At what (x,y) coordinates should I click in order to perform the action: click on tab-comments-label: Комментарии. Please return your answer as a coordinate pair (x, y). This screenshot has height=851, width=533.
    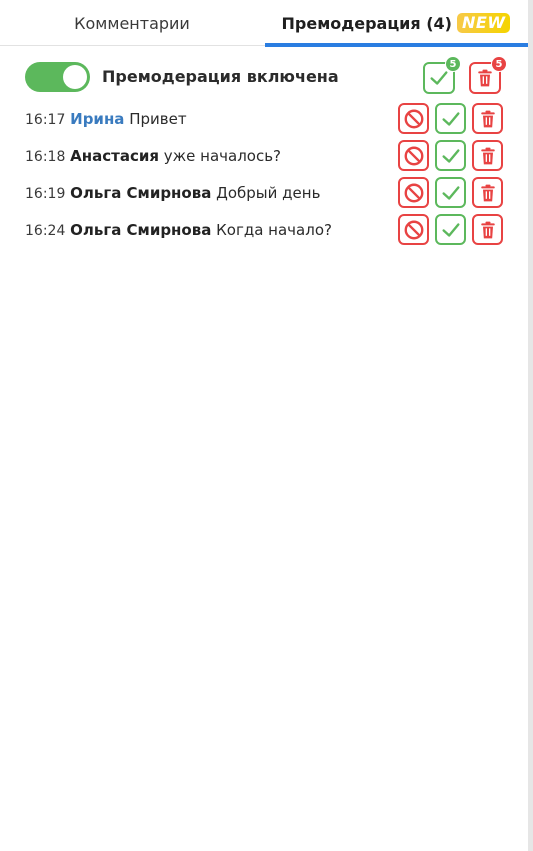
    Looking at the image, I should click on (132, 23).